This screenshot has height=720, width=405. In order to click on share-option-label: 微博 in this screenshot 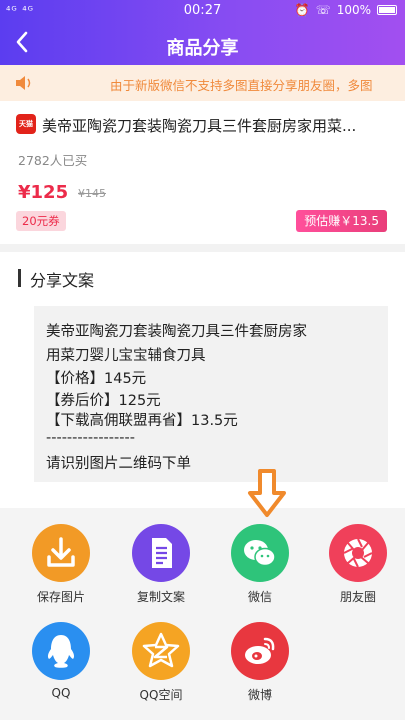, I will do `click(259, 695)`.